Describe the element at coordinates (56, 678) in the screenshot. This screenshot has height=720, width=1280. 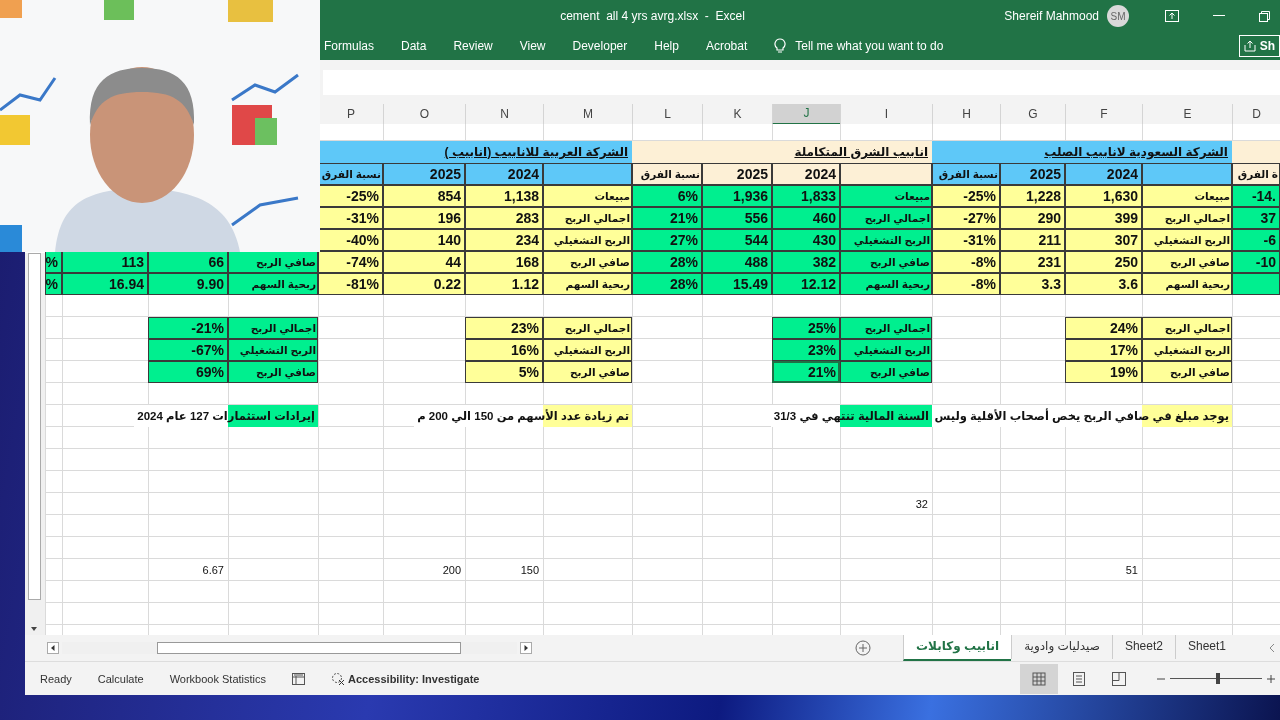
I see `status-text: Ready` at that location.